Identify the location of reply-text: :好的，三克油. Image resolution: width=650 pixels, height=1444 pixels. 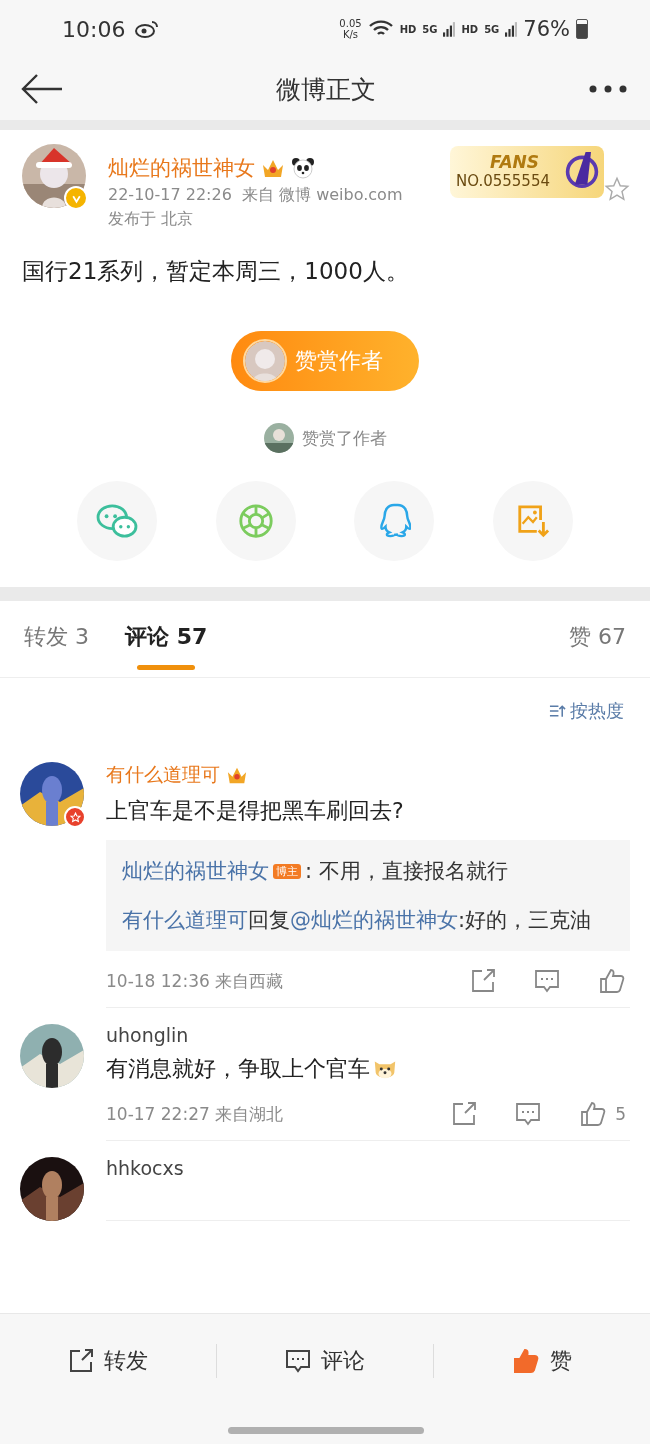
(525, 920).